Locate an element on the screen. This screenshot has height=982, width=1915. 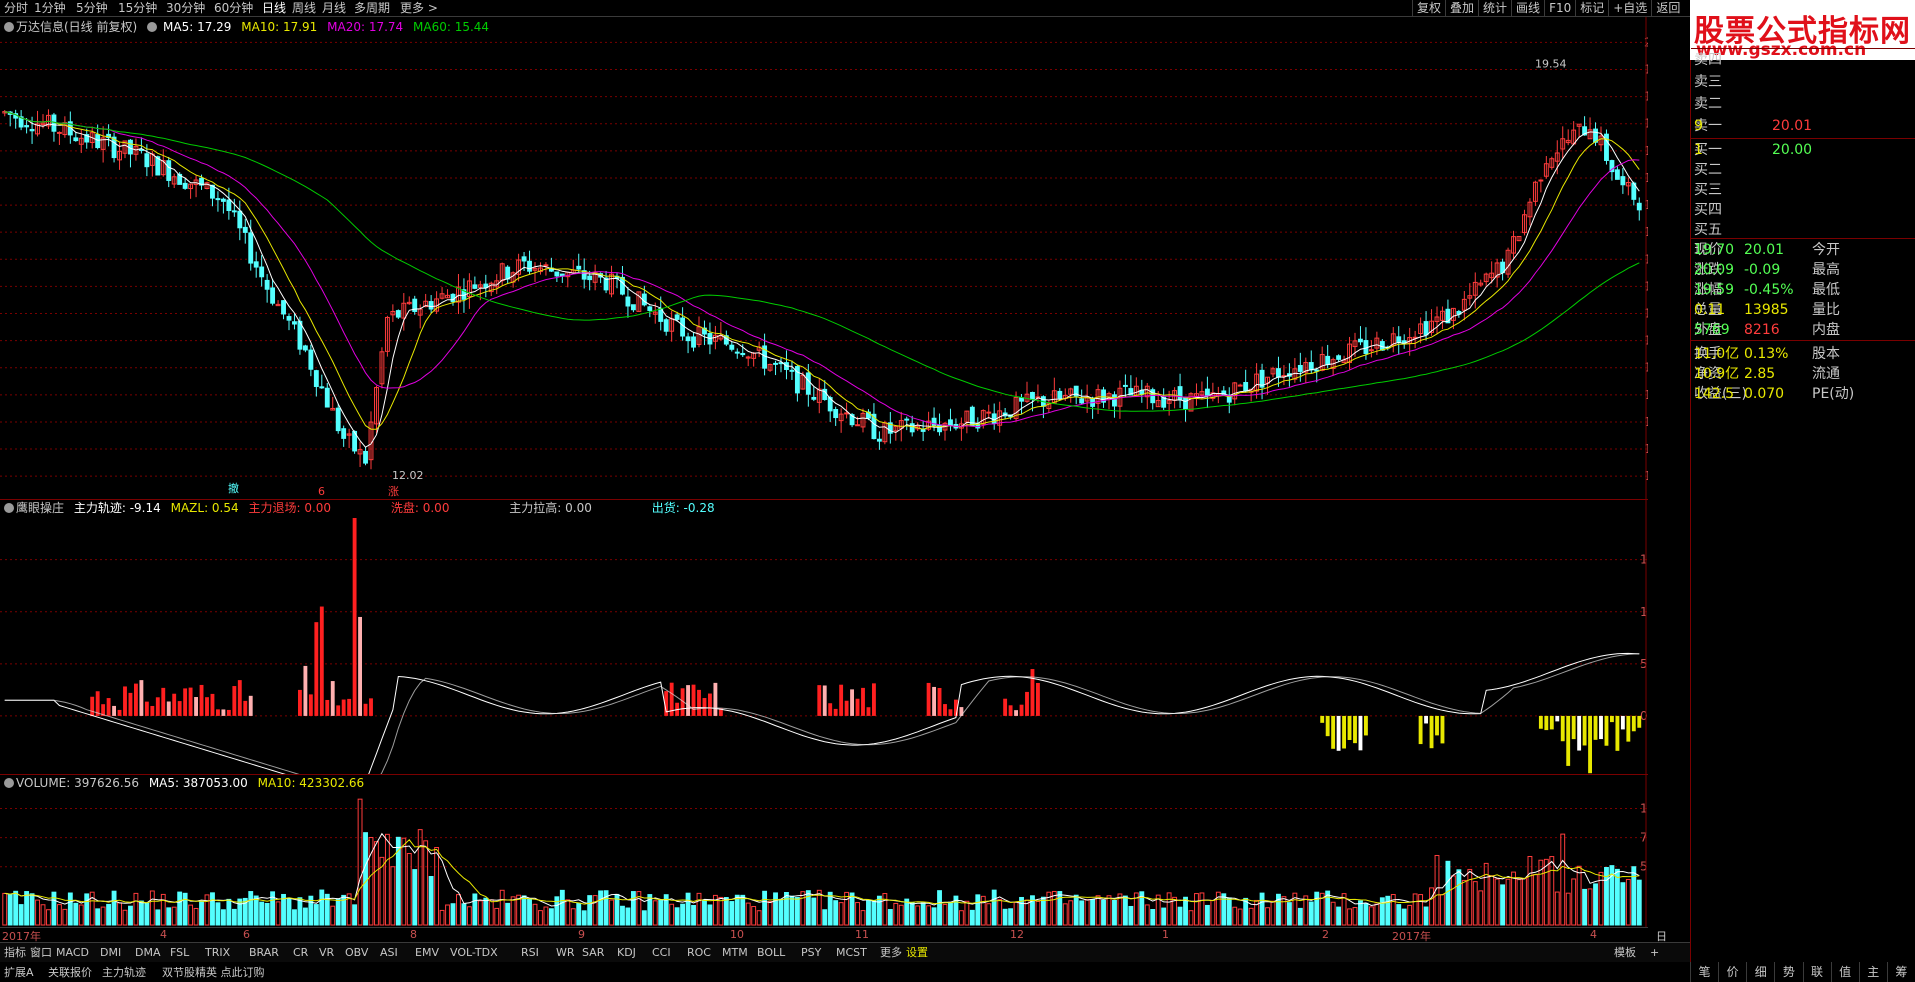
indicator-tab: DMI is located at coordinates (110, 953).